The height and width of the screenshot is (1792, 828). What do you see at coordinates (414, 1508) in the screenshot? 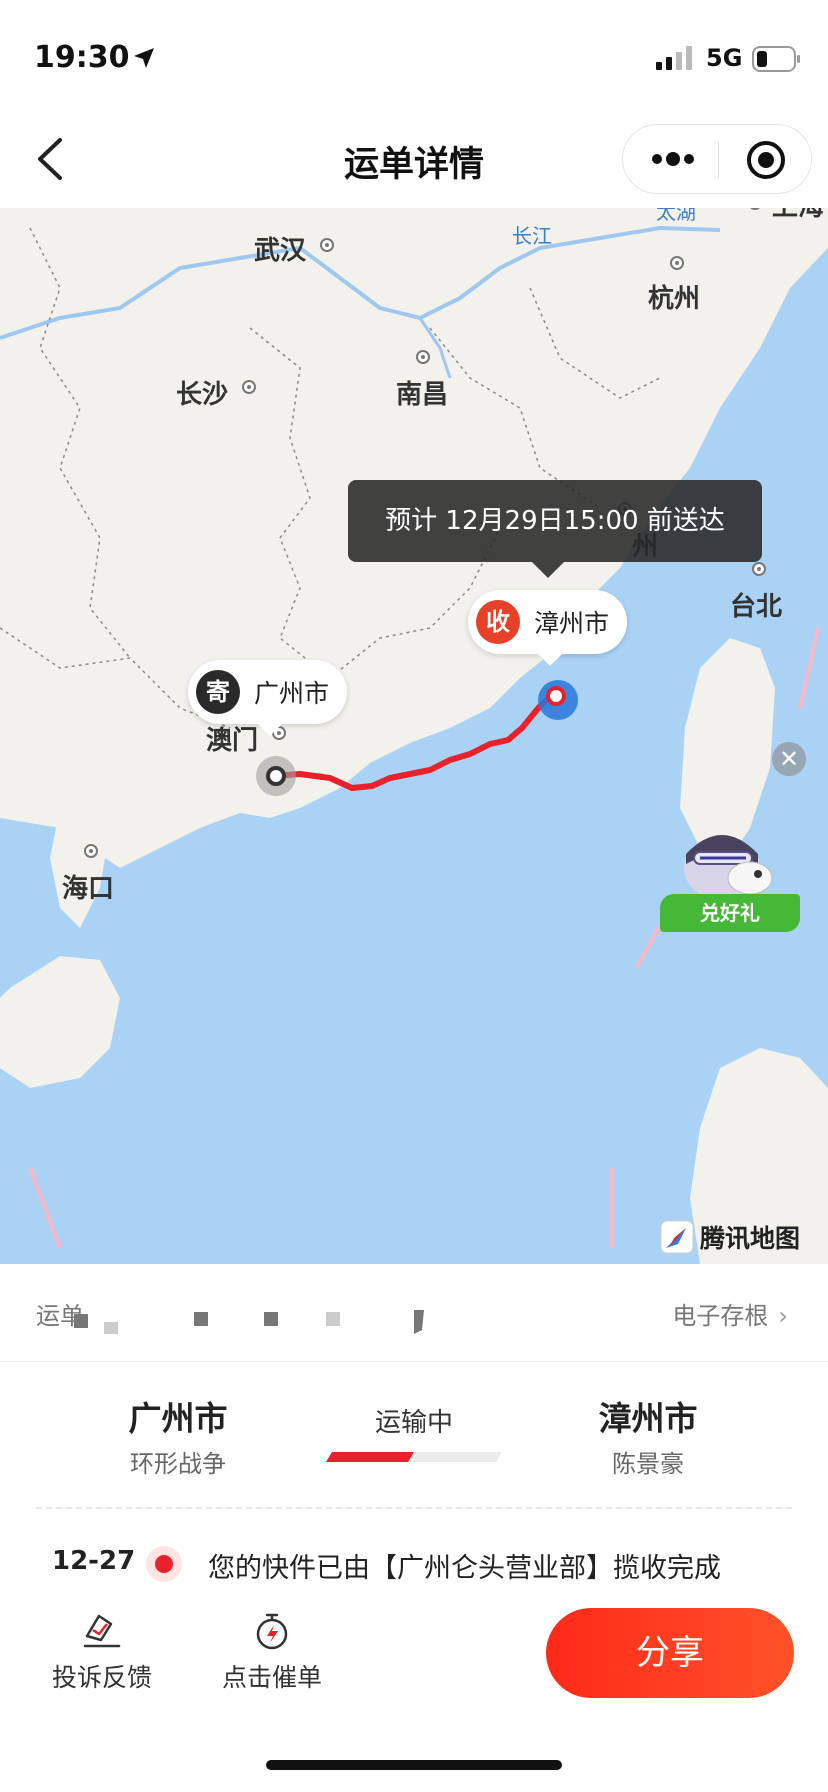
I see `section-divider` at bounding box center [414, 1508].